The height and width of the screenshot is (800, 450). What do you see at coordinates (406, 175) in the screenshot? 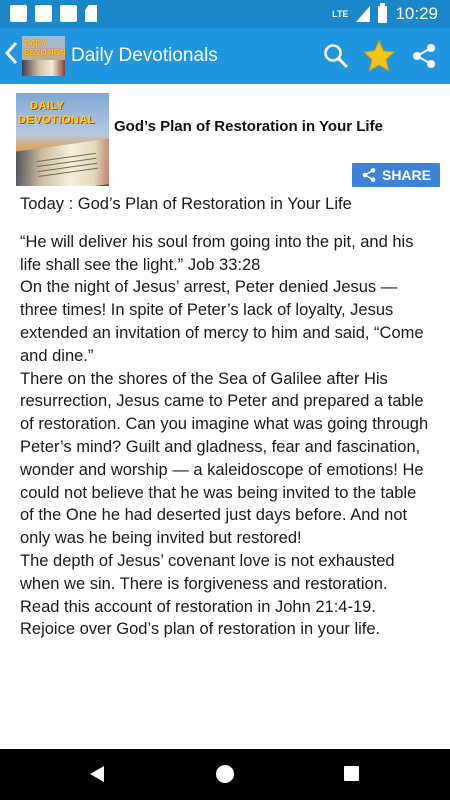
I see `share-button-label: SHARE` at bounding box center [406, 175].